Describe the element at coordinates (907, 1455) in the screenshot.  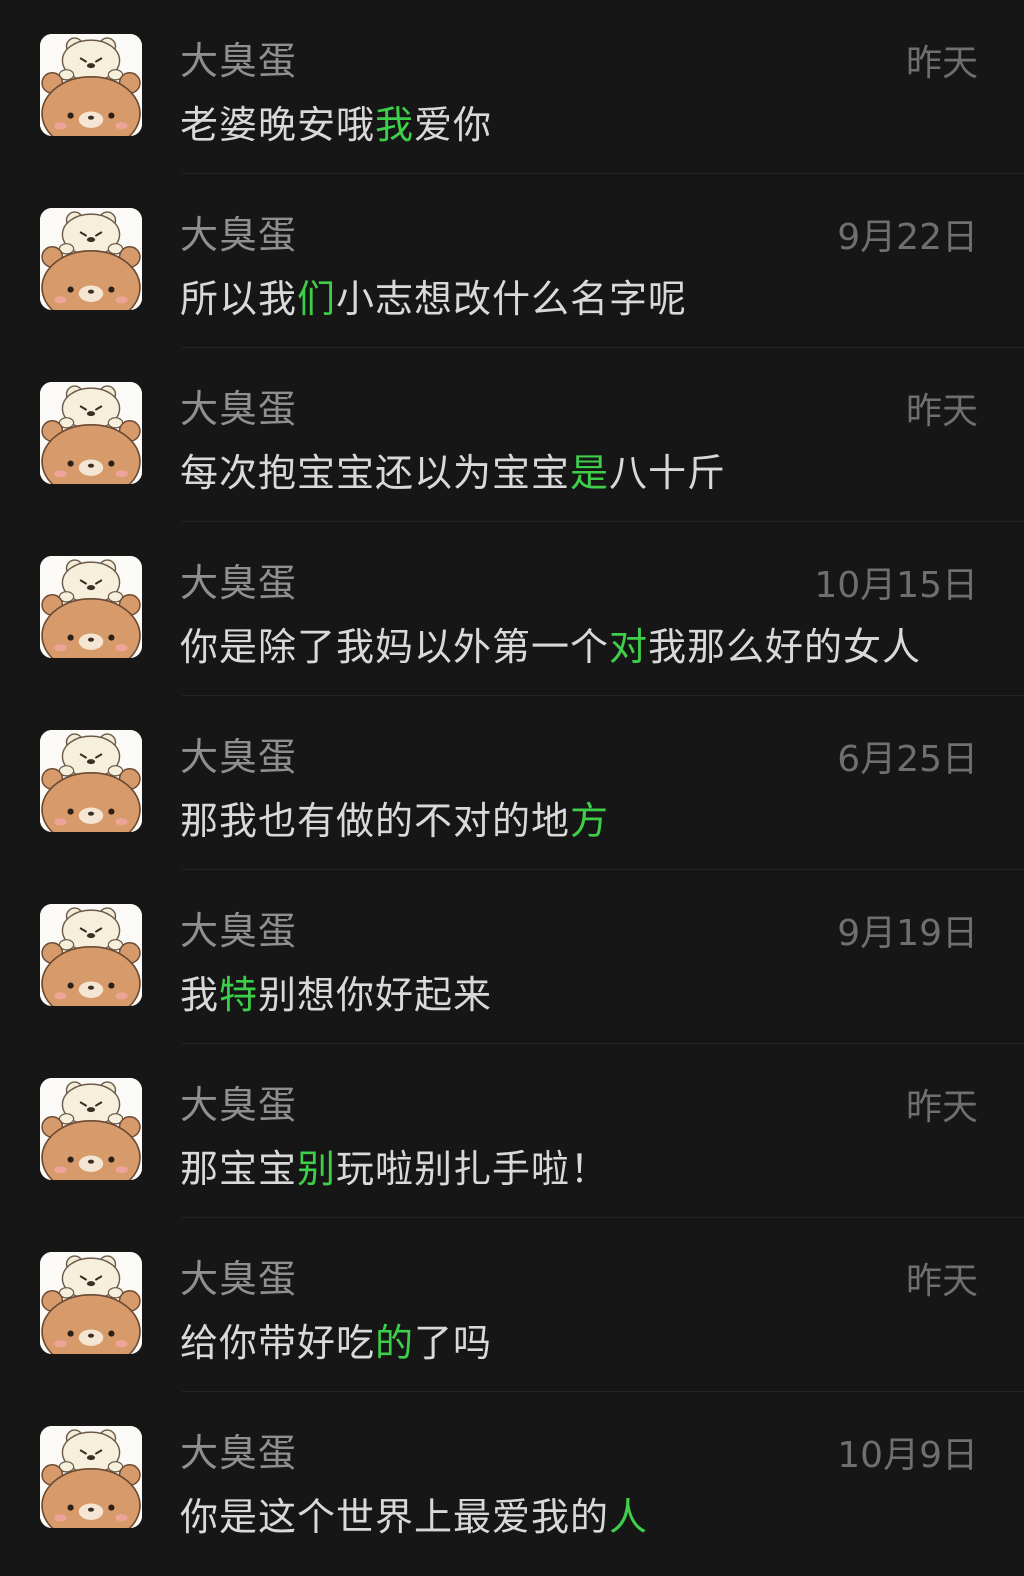
I see `last-message-time: 10月9日` at that location.